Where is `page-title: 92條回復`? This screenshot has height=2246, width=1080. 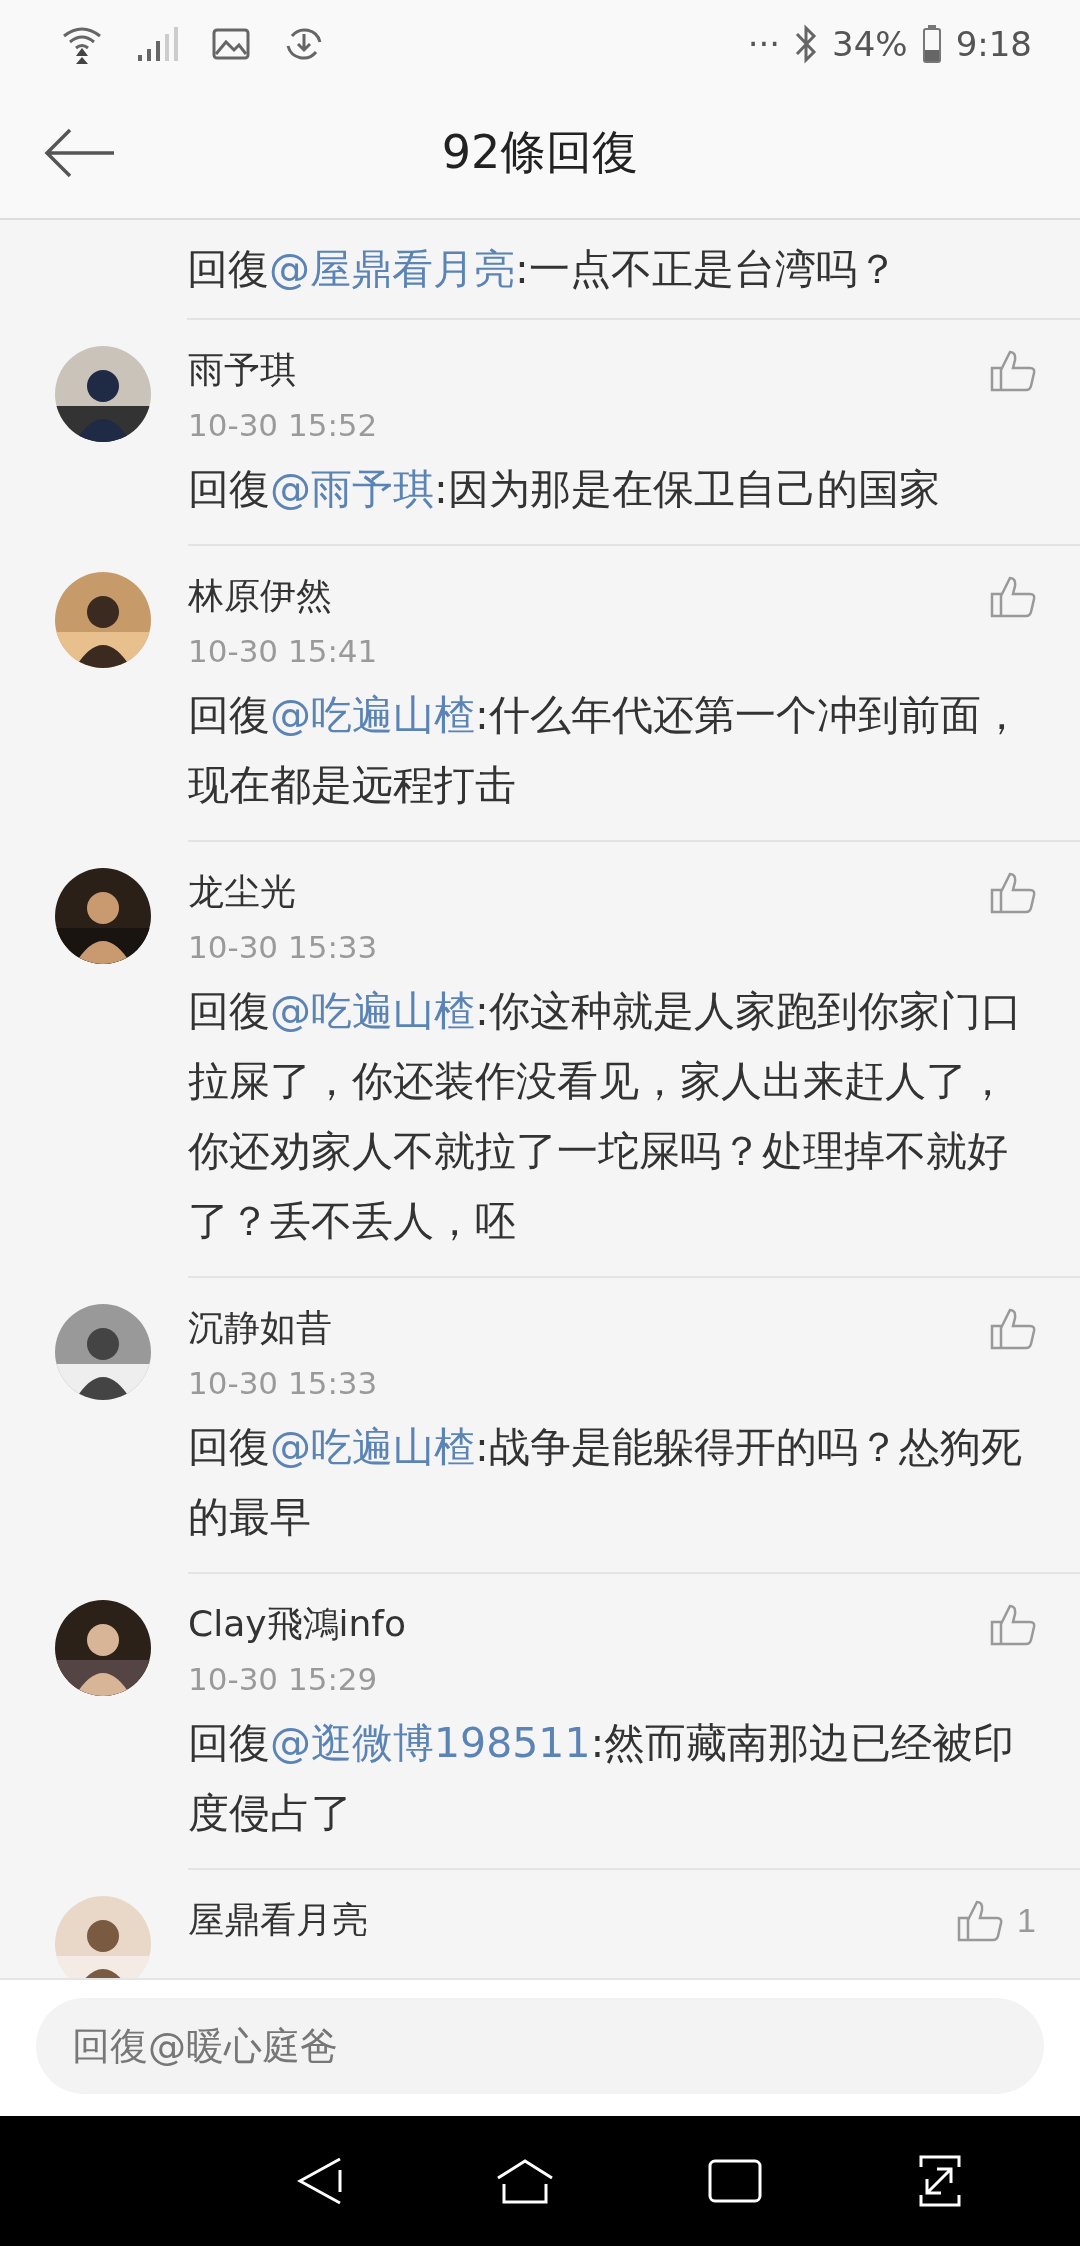
page-title: 92條回復 is located at coordinates (540, 152).